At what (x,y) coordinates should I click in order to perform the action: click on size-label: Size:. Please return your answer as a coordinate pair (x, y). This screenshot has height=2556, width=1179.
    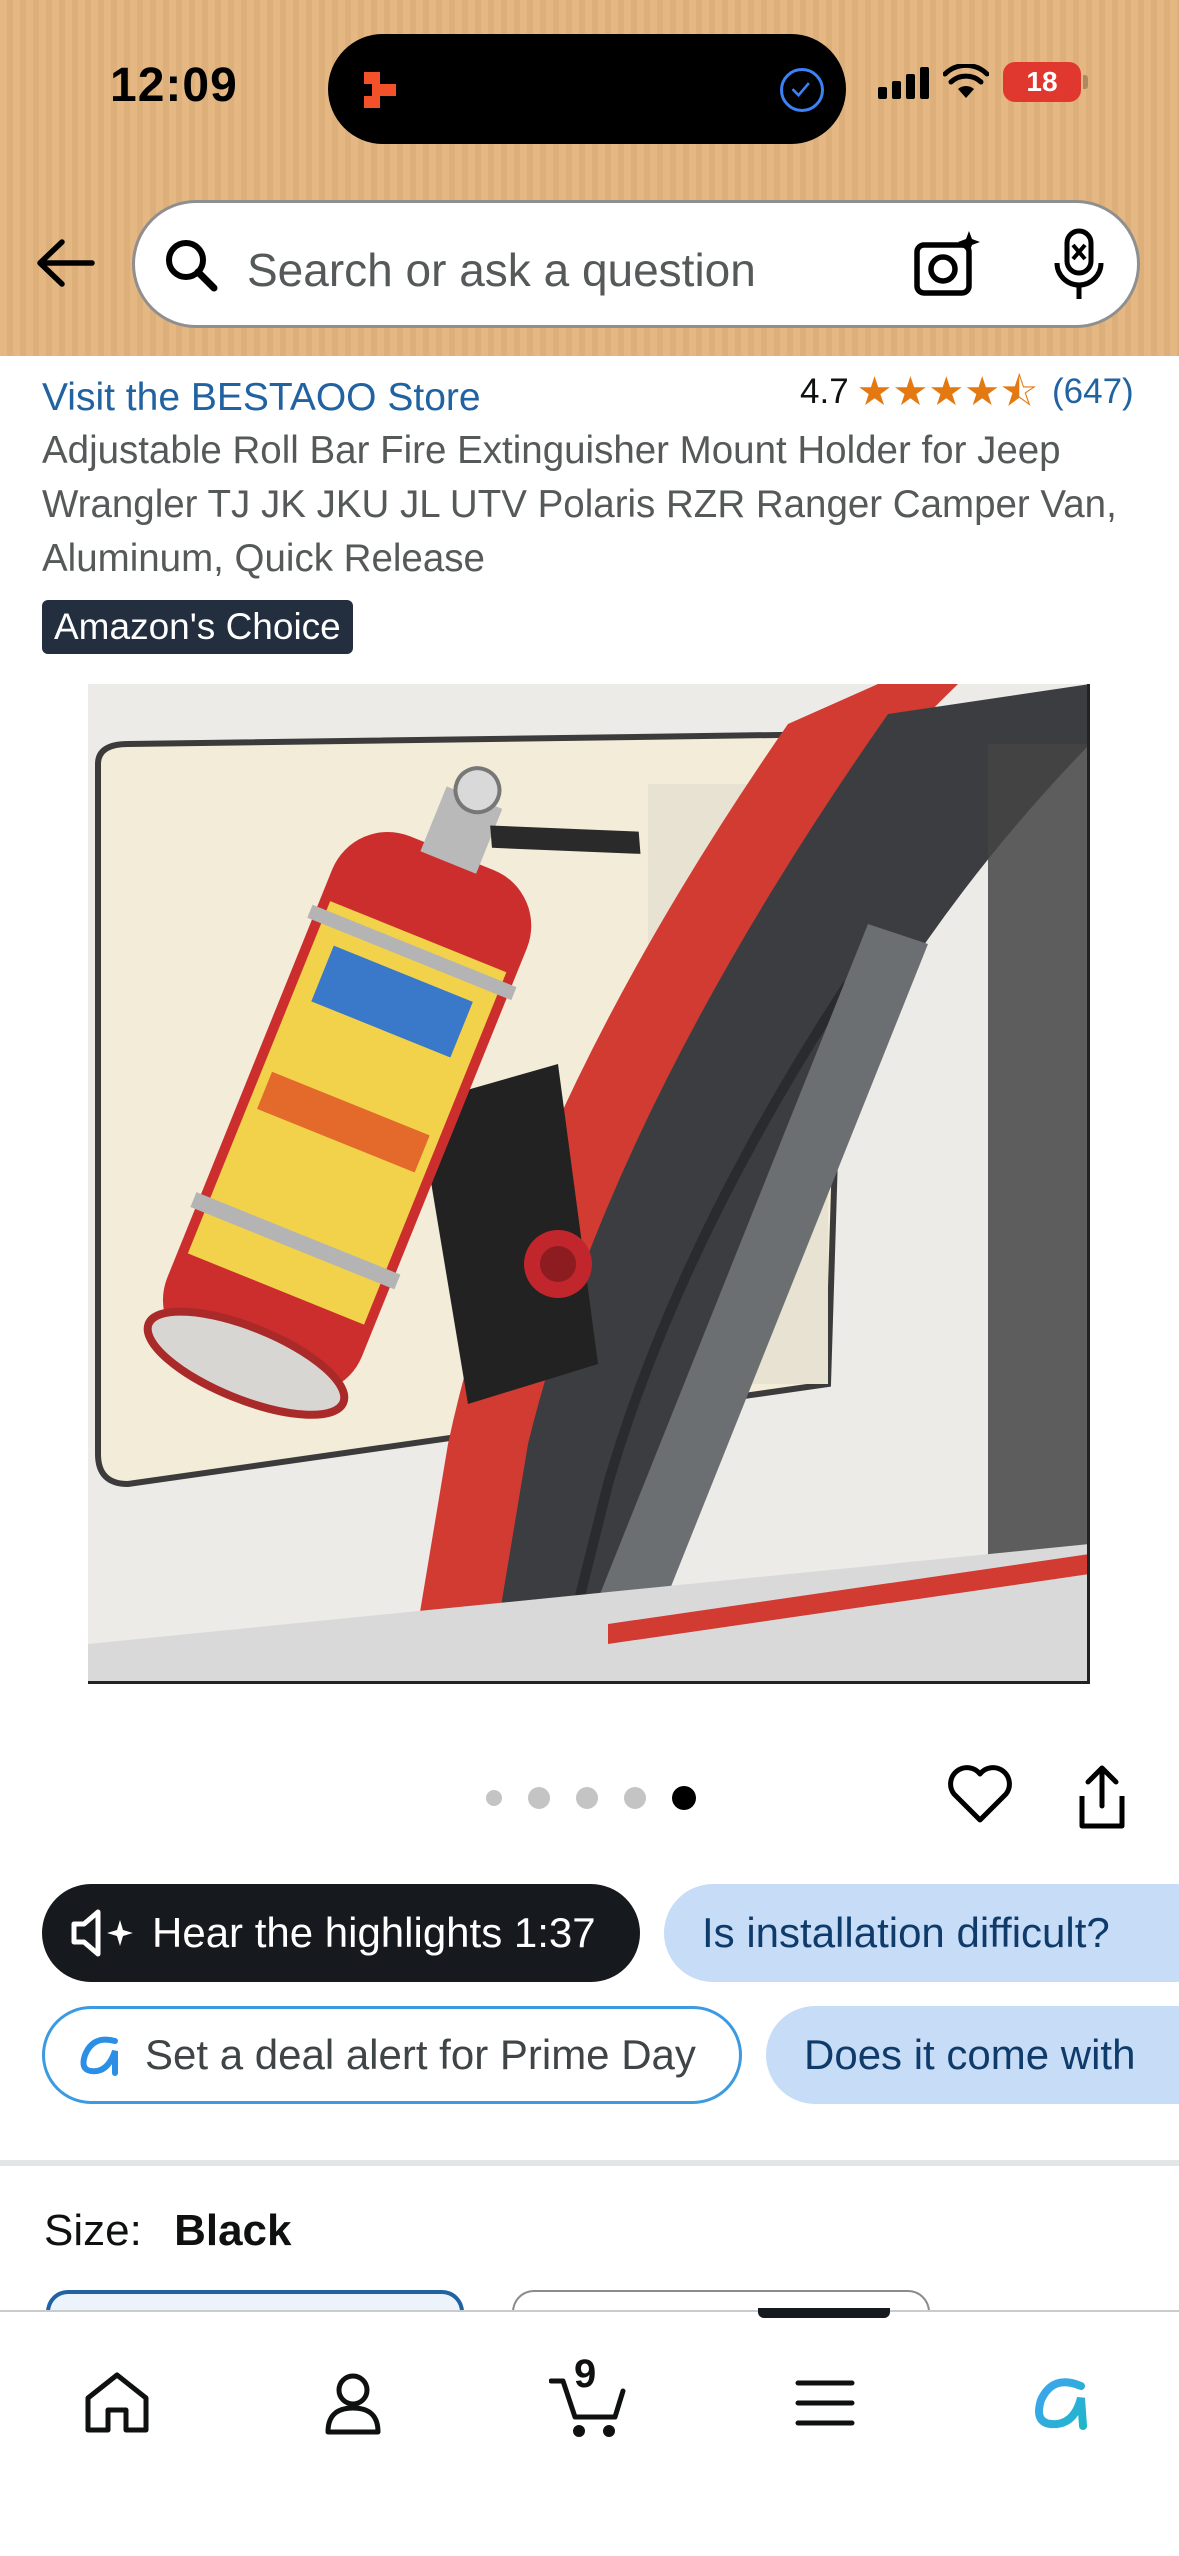
    Looking at the image, I should click on (93, 2230).